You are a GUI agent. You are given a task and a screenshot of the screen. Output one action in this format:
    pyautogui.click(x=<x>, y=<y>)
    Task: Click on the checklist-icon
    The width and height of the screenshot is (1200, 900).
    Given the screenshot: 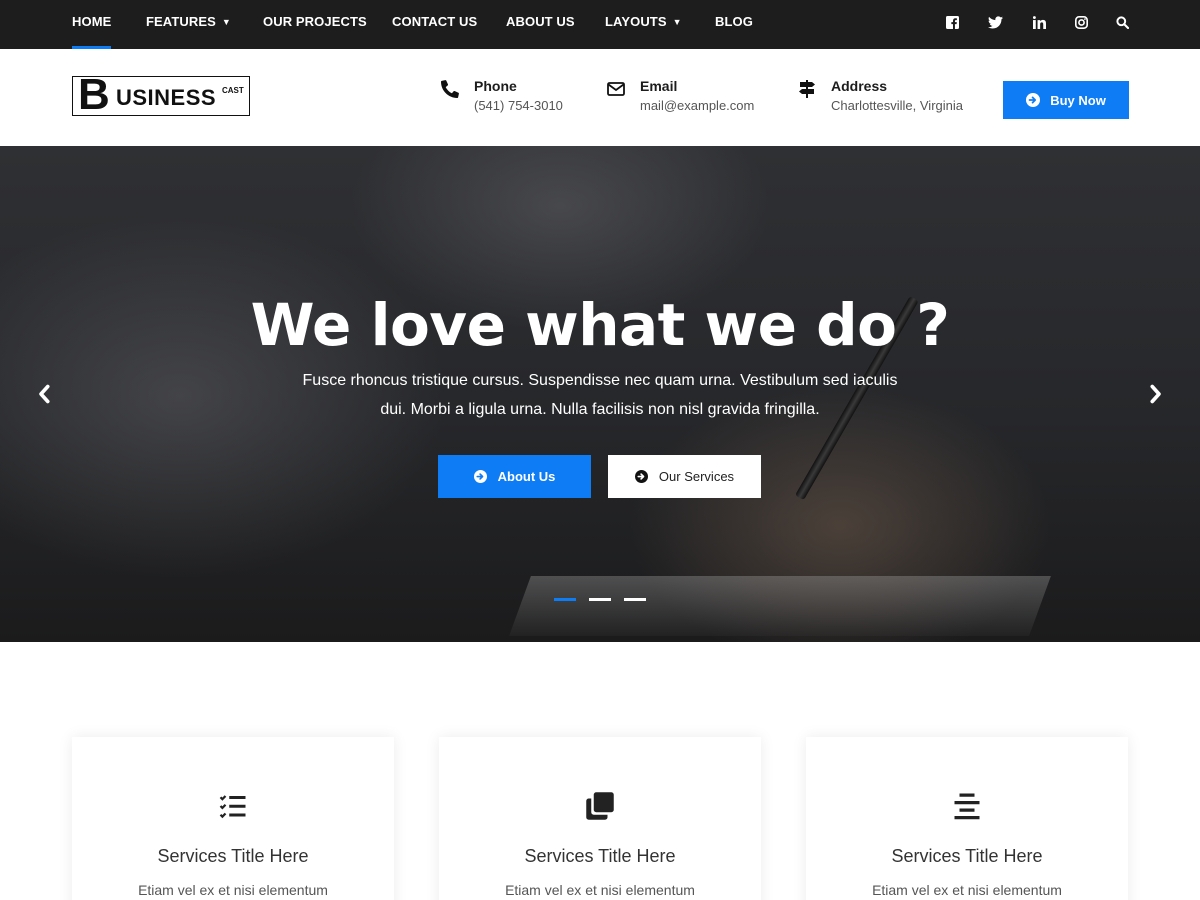 What is the action you would take?
    pyautogui.click(x=233, y=806)
    